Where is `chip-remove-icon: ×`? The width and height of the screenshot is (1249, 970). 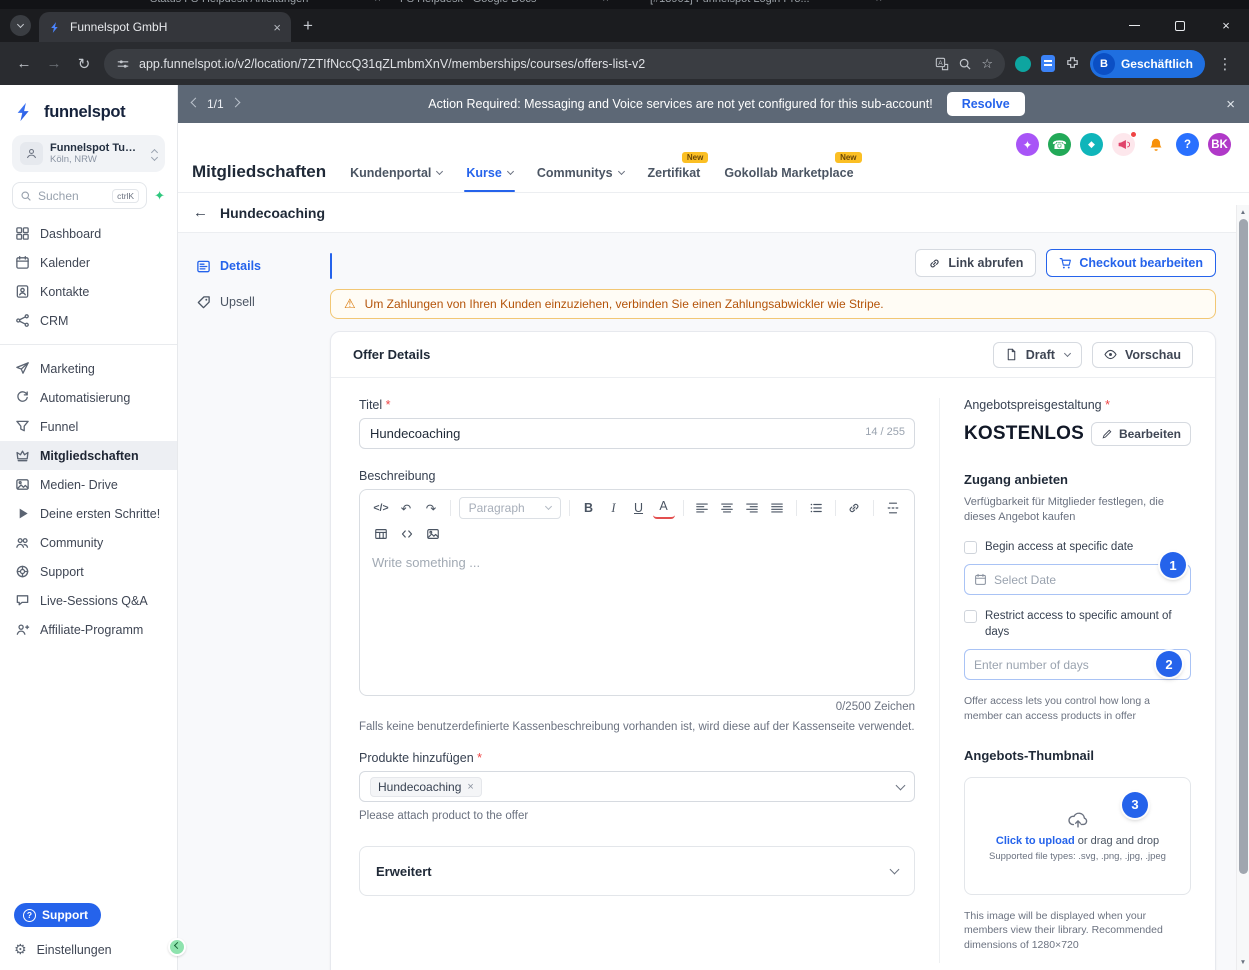 chip-remove-icon: × is located at coordinates (470, 787).